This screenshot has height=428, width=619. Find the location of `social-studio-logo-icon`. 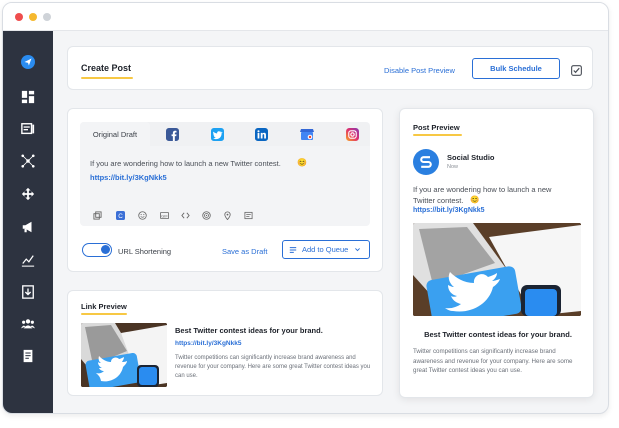

social-studio-logo-icon is located at coordinates (426, 162).